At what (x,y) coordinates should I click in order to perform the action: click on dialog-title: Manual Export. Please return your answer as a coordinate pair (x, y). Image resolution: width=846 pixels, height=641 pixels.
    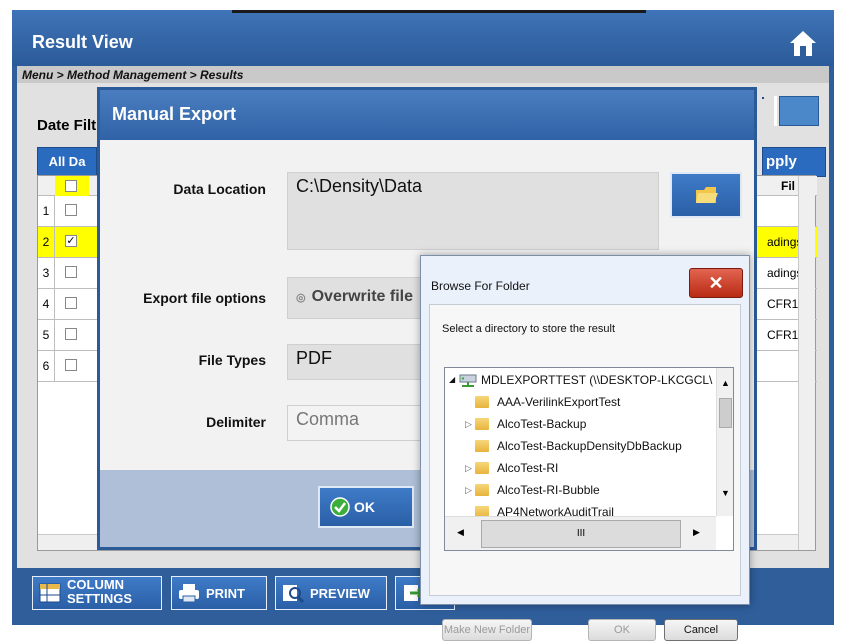
    Looking at the image, I should click on (427, 115).